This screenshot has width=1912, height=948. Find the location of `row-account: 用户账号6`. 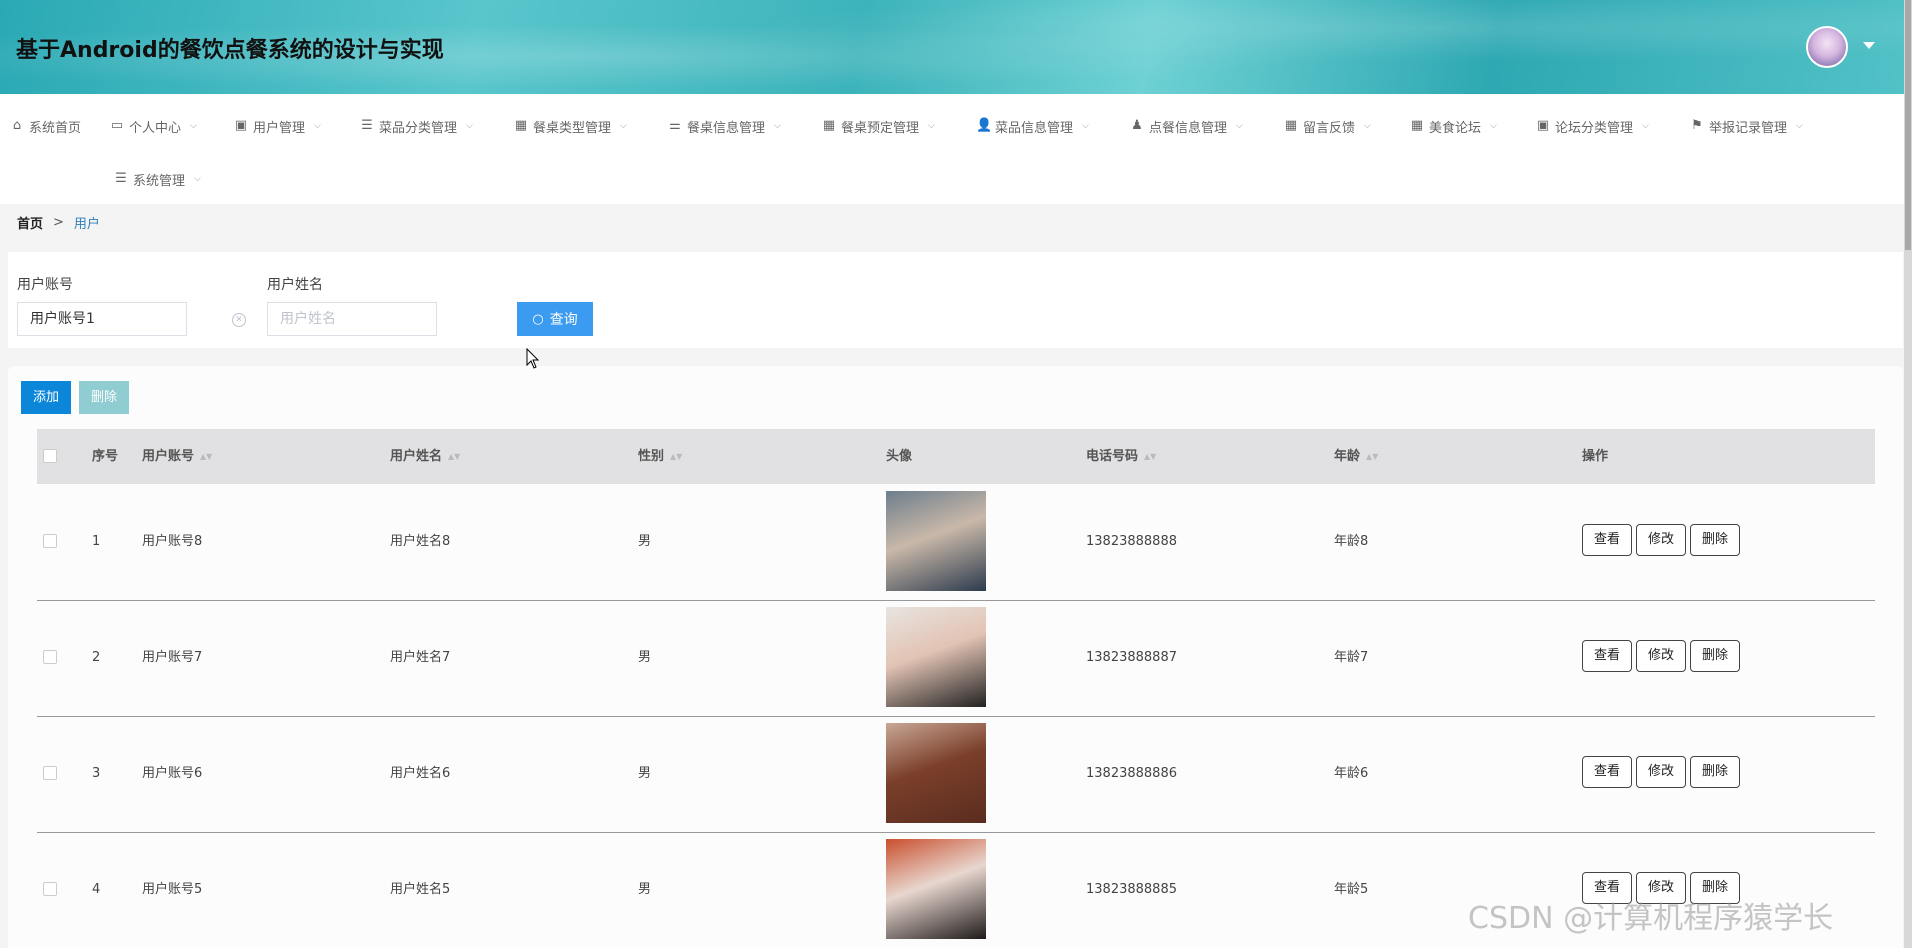

row-account: 用户账号6 is located at coordinates (172, 773).